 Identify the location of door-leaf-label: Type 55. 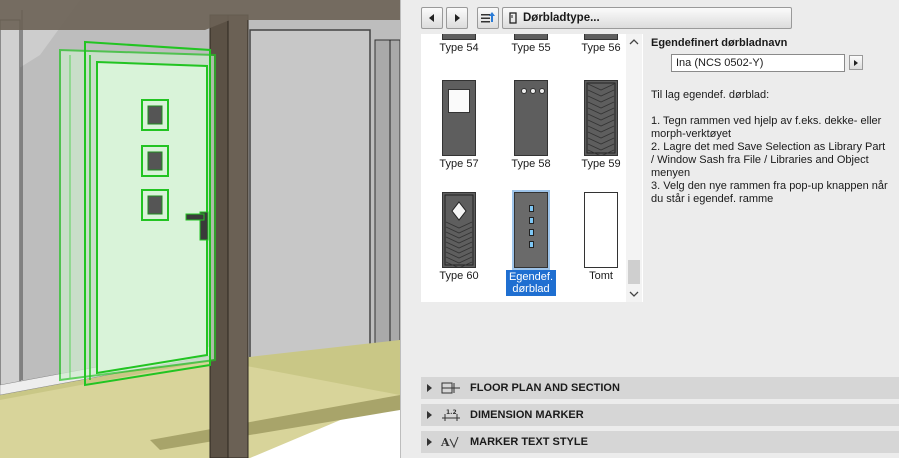
(531, 48).